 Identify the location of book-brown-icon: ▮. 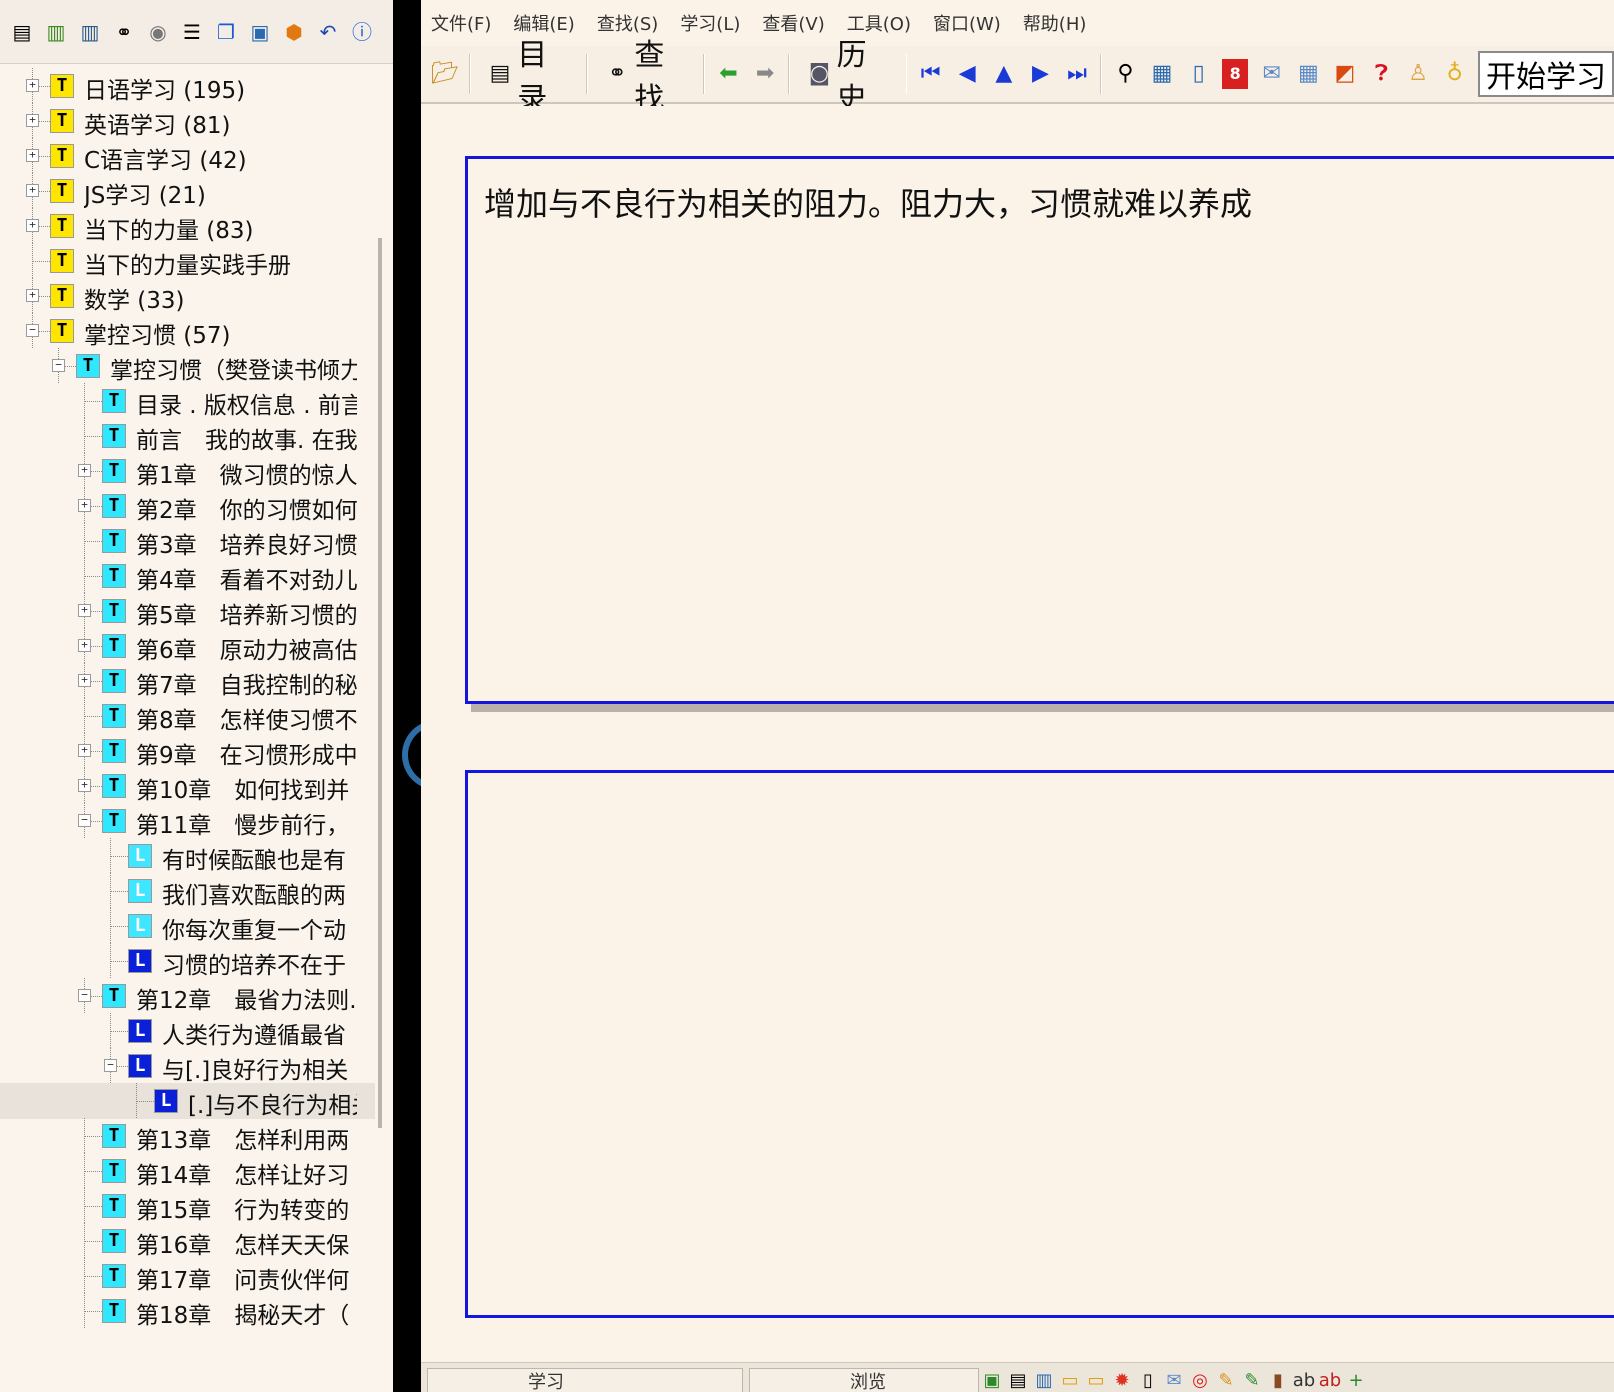
(1278, 1380).